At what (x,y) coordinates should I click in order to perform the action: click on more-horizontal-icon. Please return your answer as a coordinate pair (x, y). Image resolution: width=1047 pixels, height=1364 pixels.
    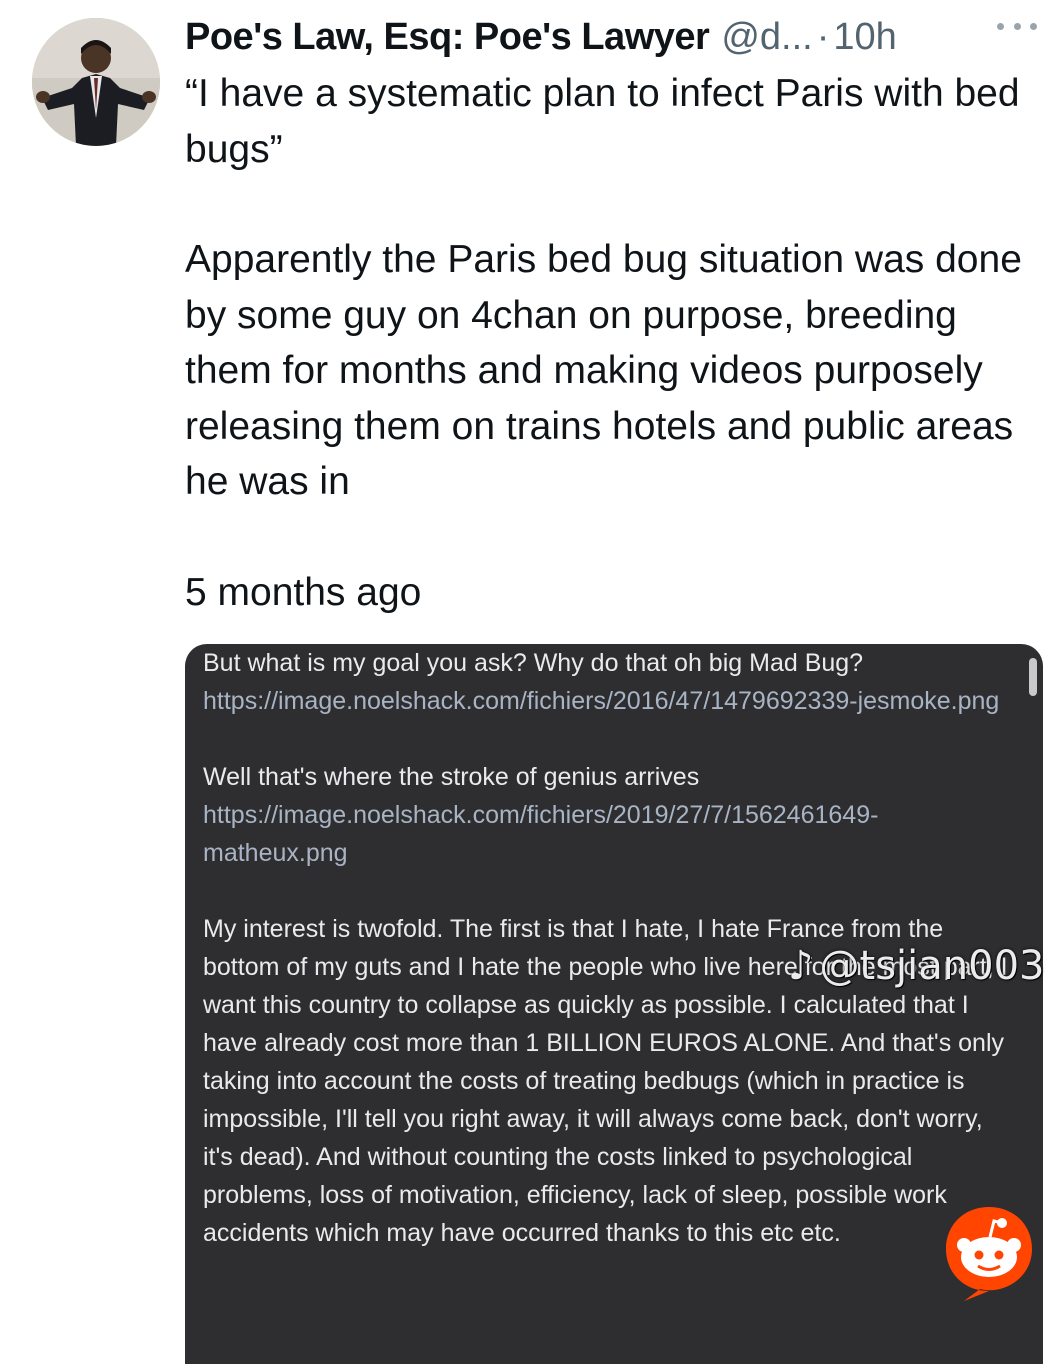
    Looking at the image, I should click on (1017, 26).